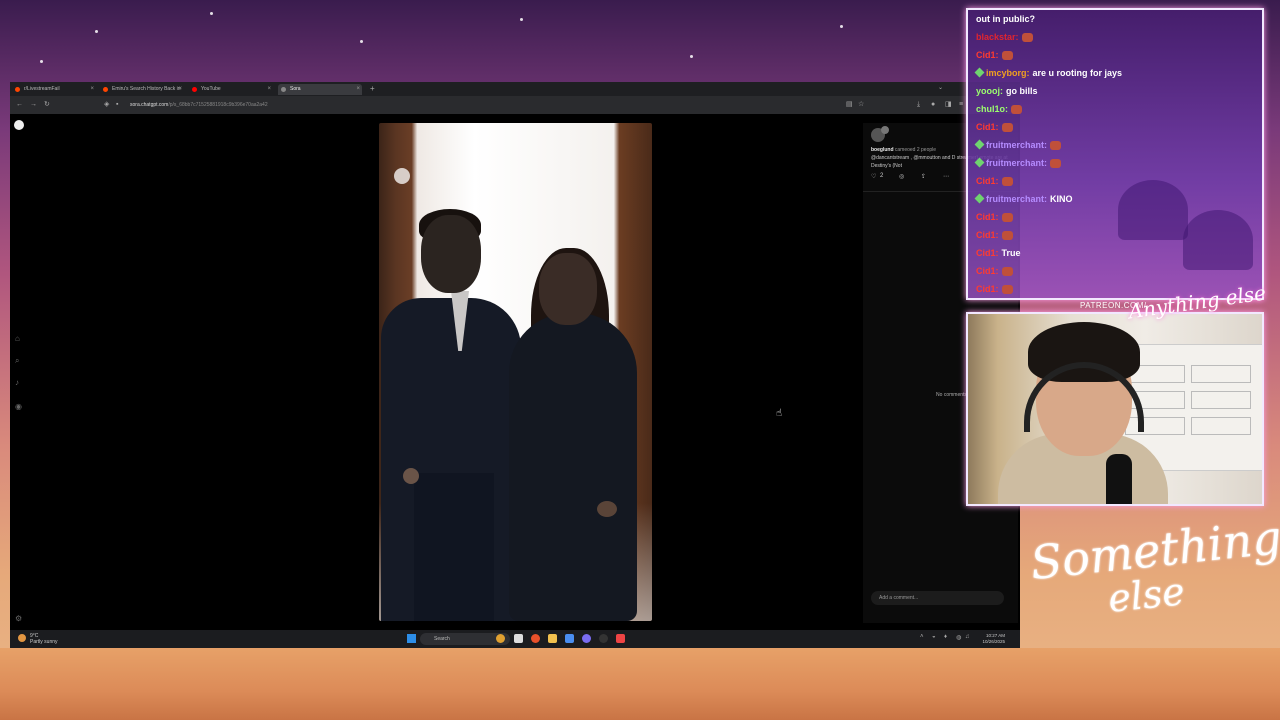 This screenshot has width=1280, height=720. Describe the element at coordinates (535, 638) in the screenshot. I see `browser-icon` at that location.